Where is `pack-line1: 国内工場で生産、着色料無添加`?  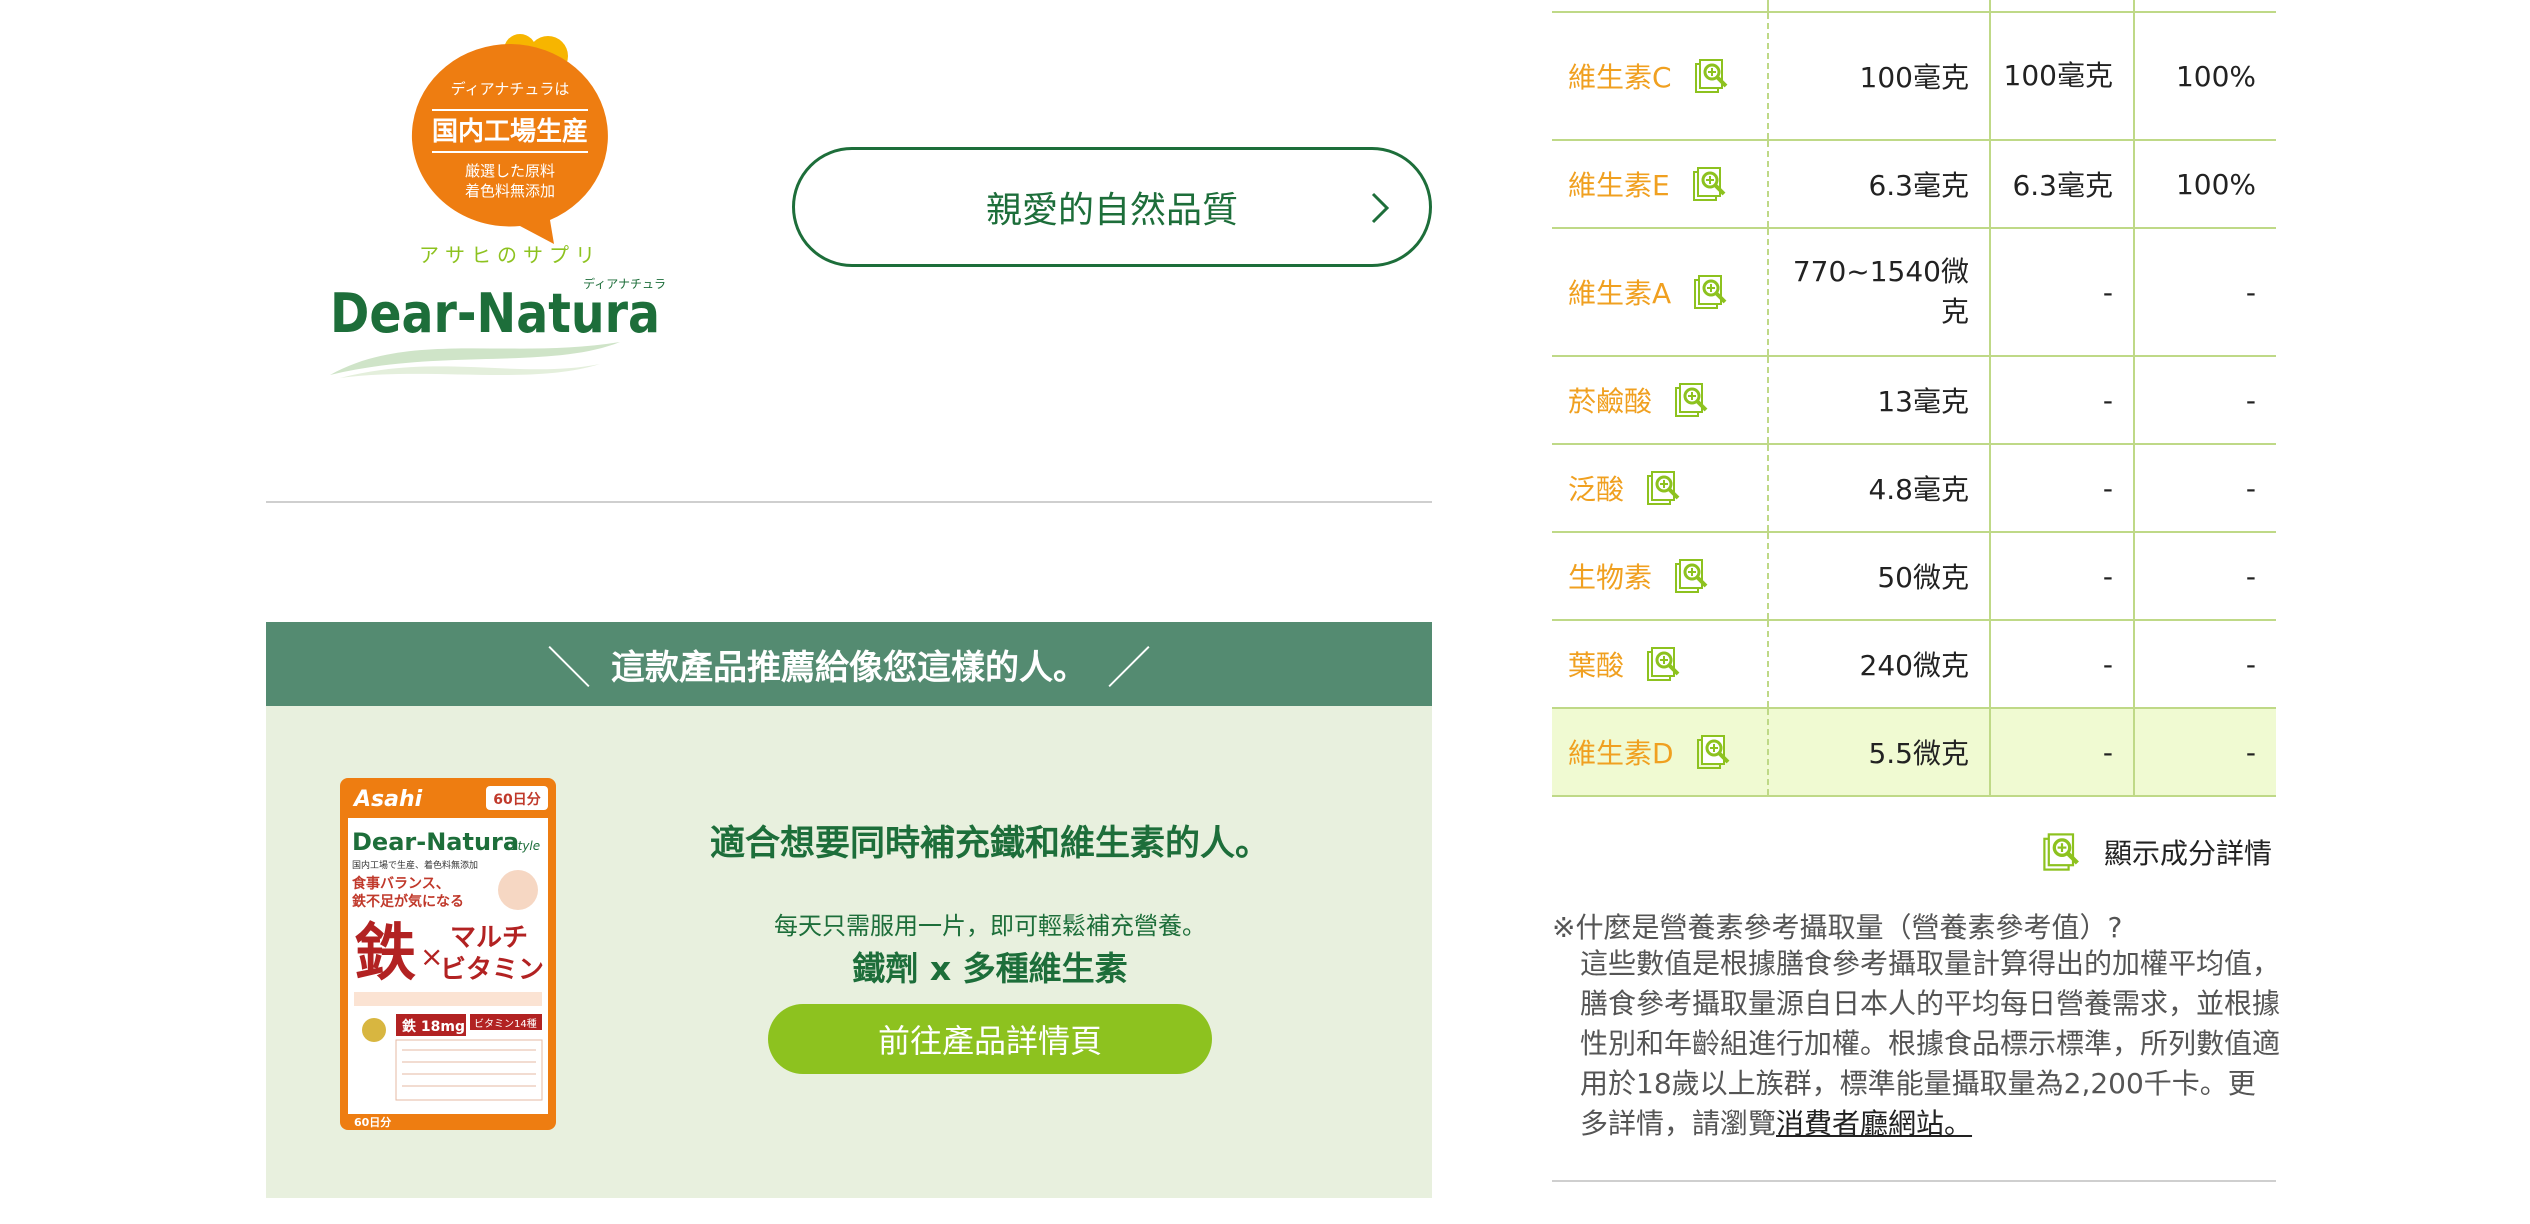
pack-line1: 国内工場で生産、着色料無添加 is located at coordinates (415, 865).